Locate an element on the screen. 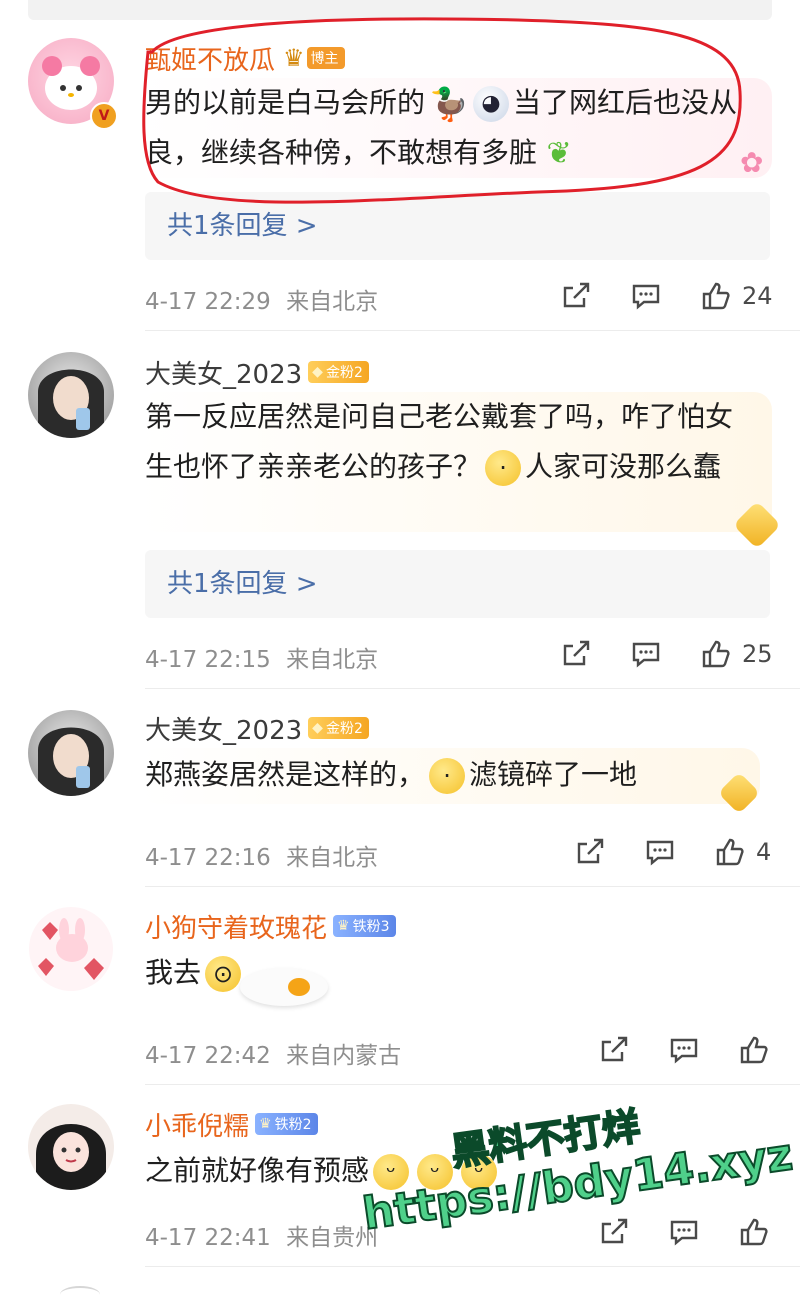 Image resolution: width=800 pixels, height=1303 pixels. fan-level-badge: ♛ 铁粉2 is located at coordinates (286, 1124).